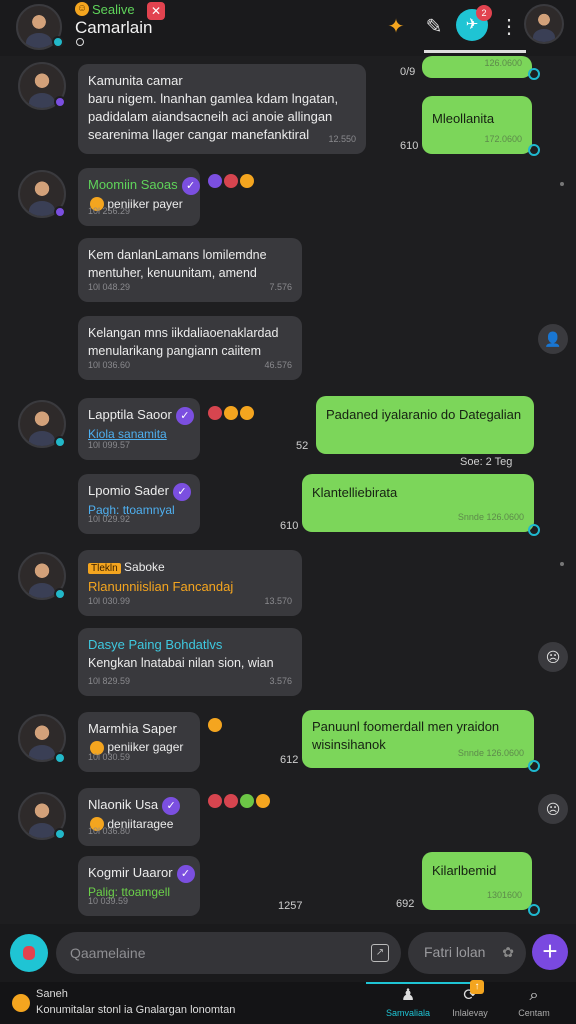 This screenshot has height=1024, width=576. Describe the element at coordinates (280, 287) in the screenshot. I see `message-size: 7.576` at that location.